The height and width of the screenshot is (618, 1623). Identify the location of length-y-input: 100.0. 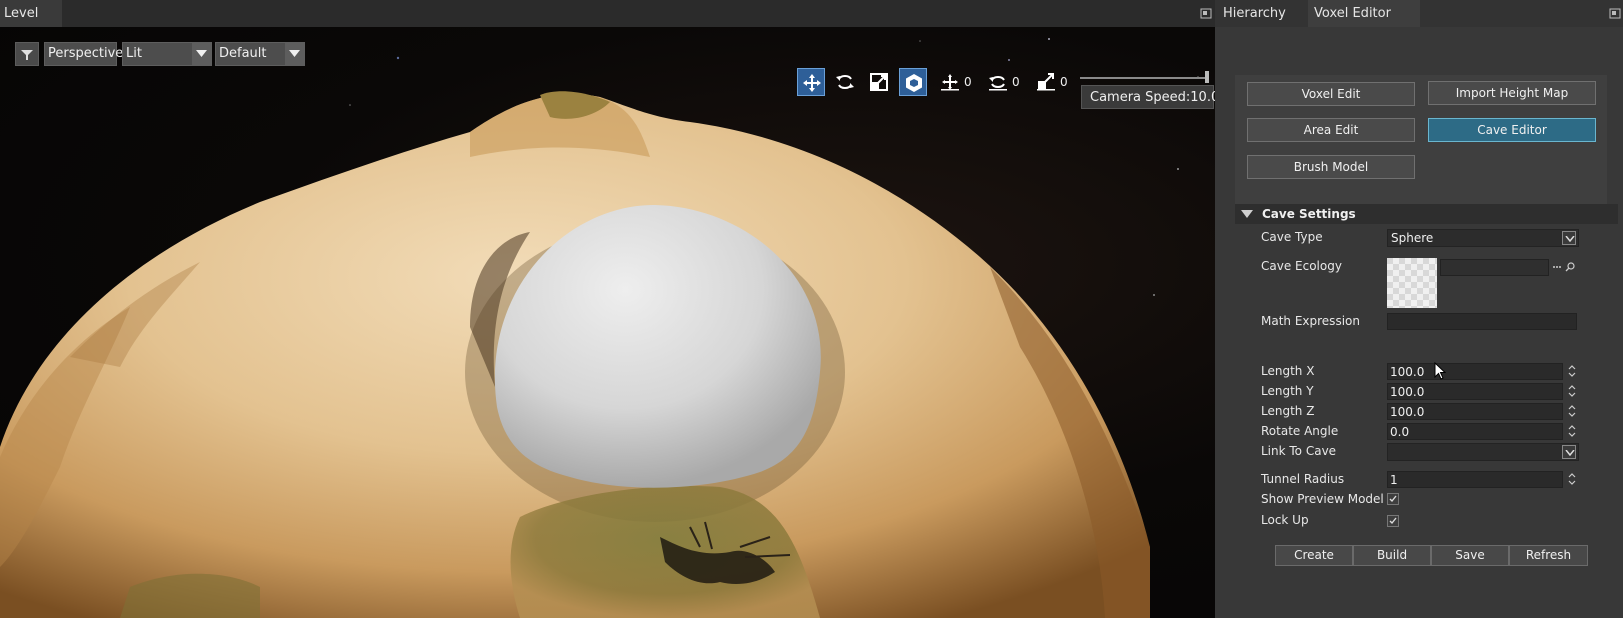
(1475, 391).